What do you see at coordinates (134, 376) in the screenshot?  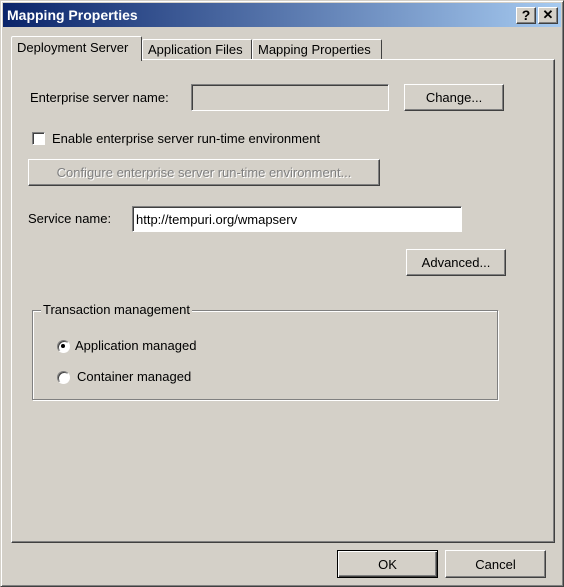 I see `container-managed-label: Container managed` at bounding box center [134, 376].